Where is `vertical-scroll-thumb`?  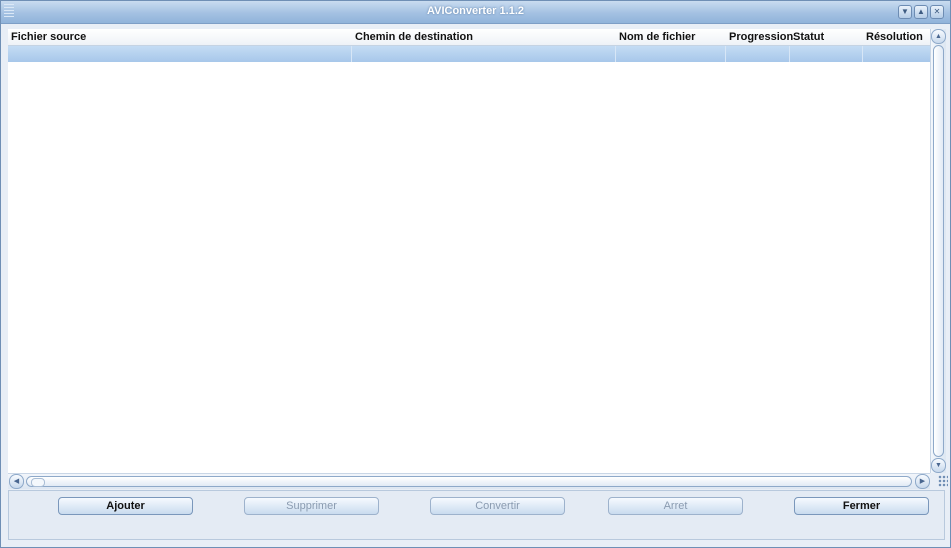 vertical-scroll-thumb is located at coordinates (938, 251).